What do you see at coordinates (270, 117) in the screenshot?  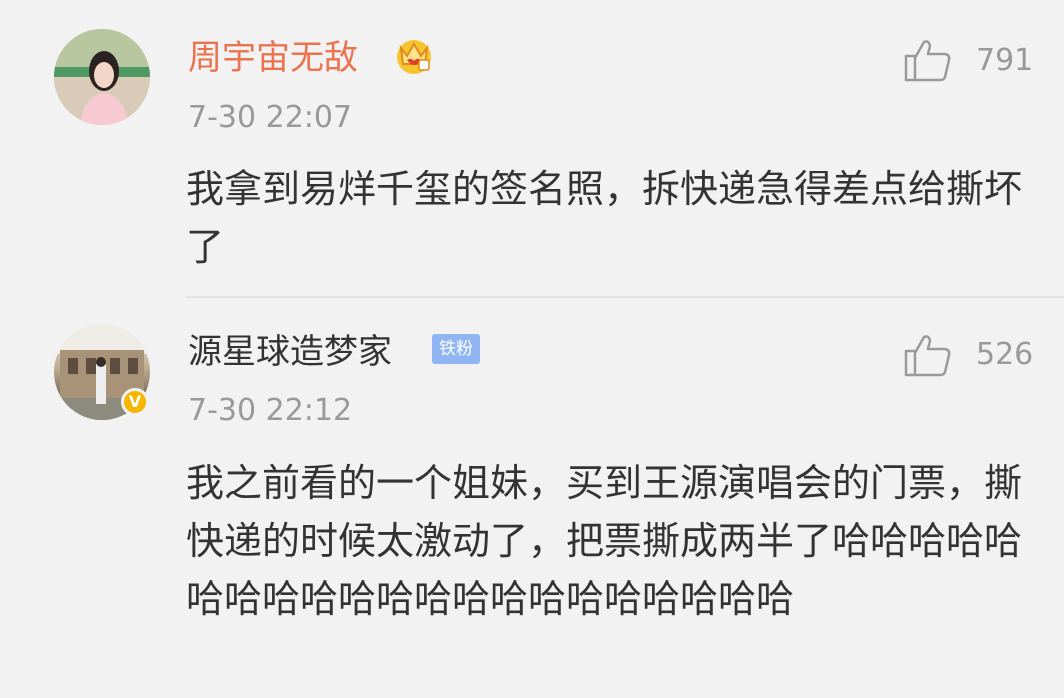 I see `comment-time: 7-30 22:07` at bounding box center [270, 117].